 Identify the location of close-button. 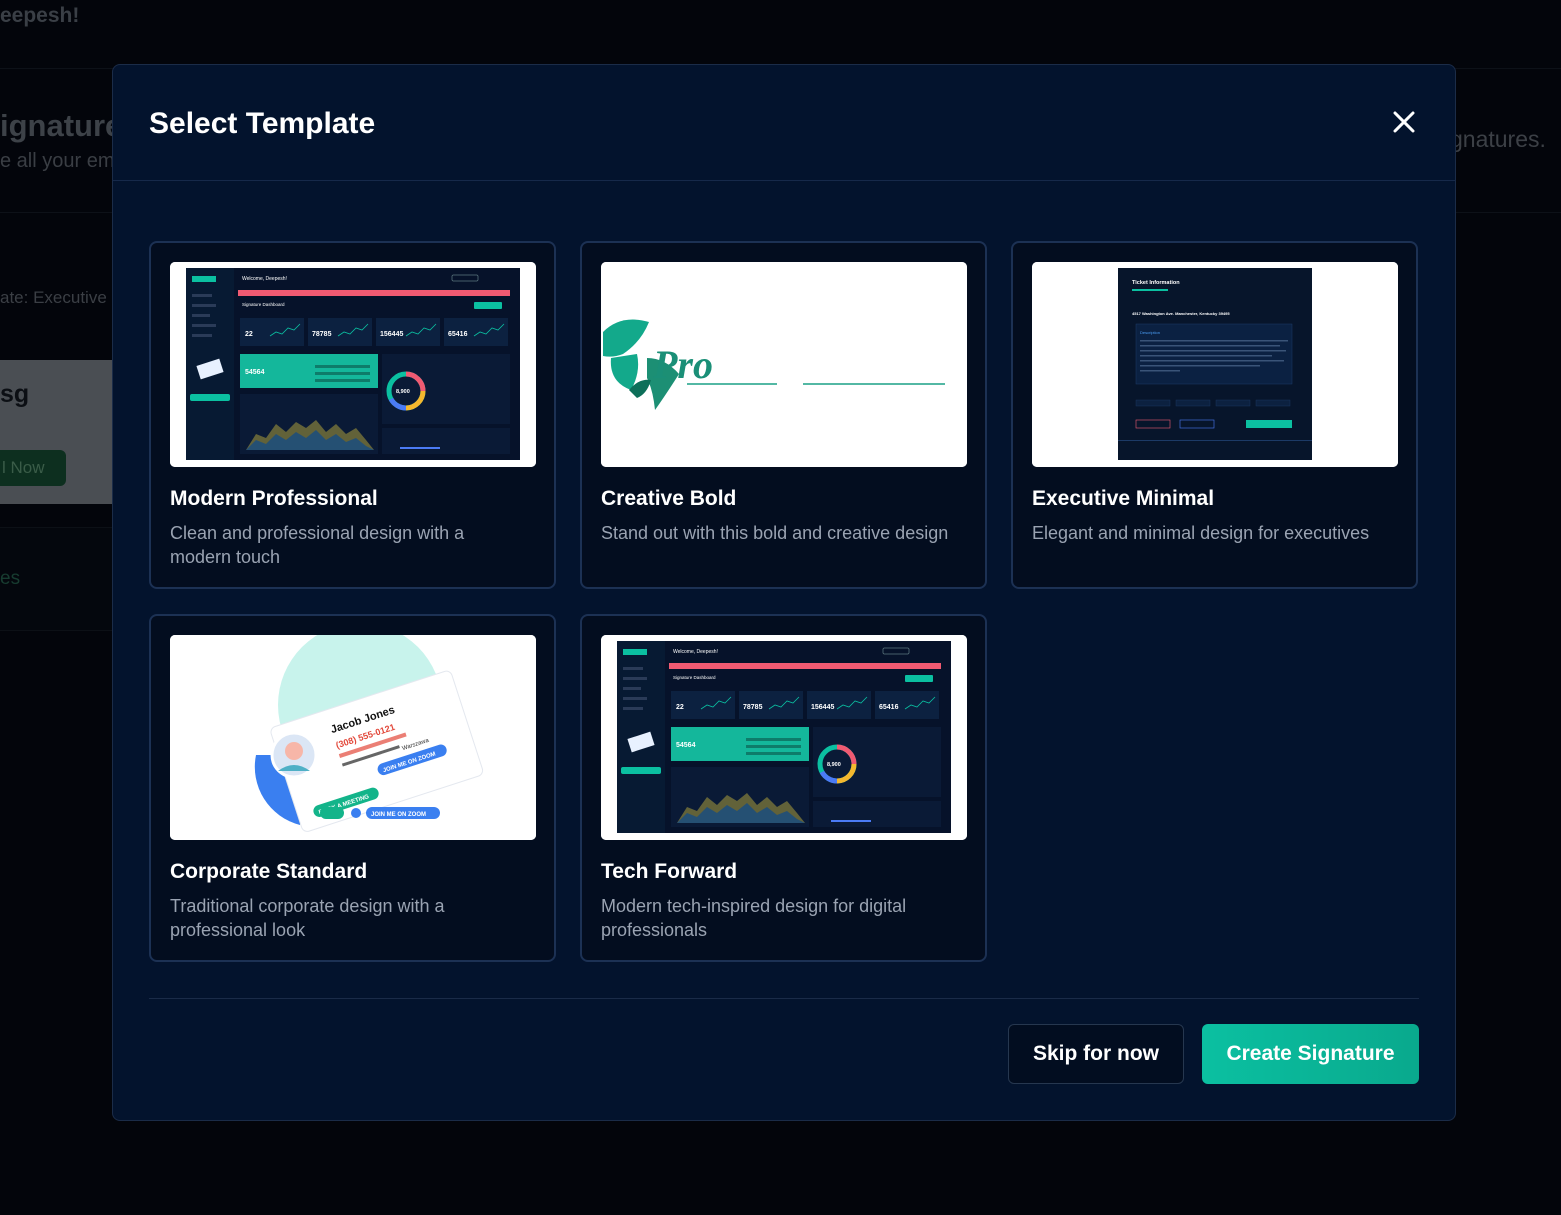
(1404, 122).